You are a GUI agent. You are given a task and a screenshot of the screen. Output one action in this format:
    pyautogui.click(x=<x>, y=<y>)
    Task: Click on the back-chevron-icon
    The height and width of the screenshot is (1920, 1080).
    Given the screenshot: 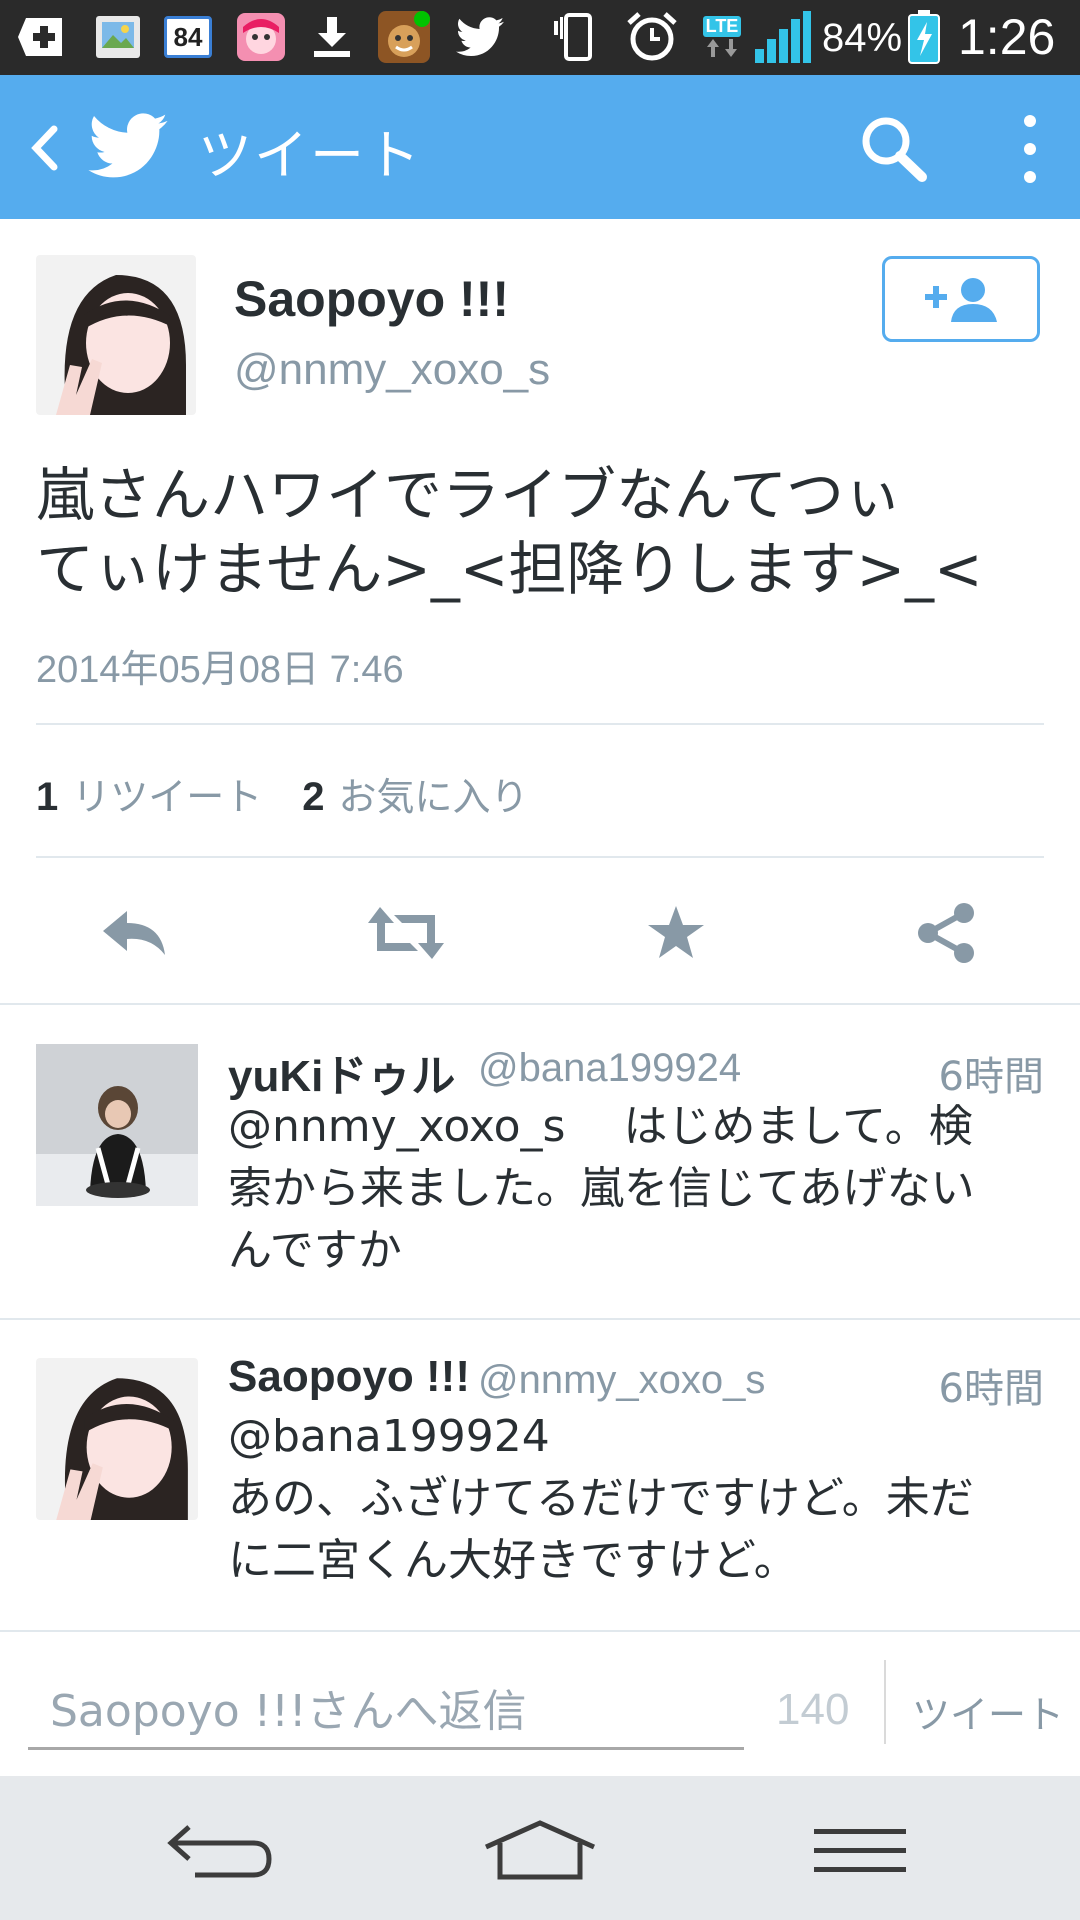 What is the action you would take?
    pyautogui.click(x=44, y=148)
    